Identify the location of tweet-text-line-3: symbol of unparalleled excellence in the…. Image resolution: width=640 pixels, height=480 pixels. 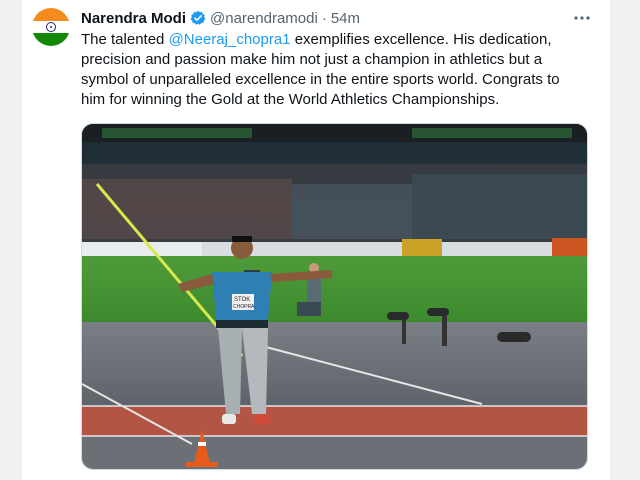
(320, 79).